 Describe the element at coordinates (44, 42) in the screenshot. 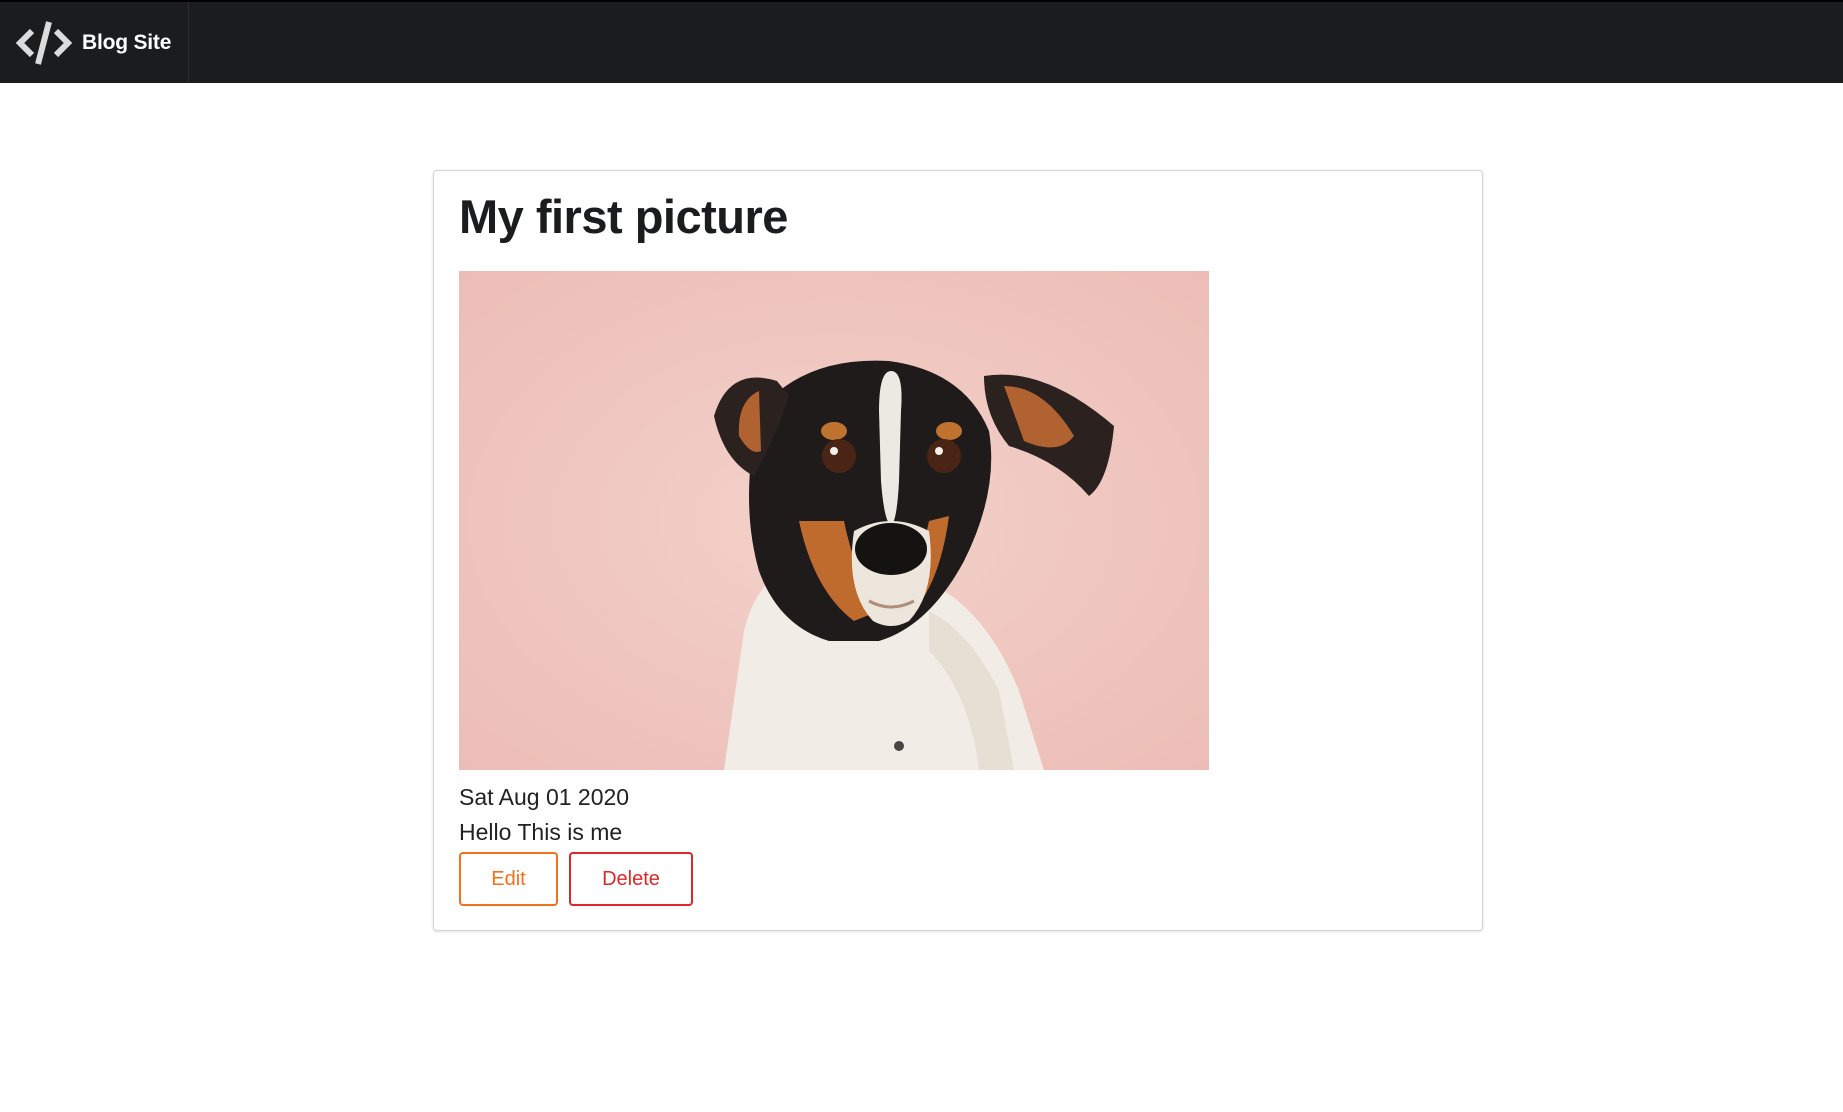

I see `code-icon` at that location.